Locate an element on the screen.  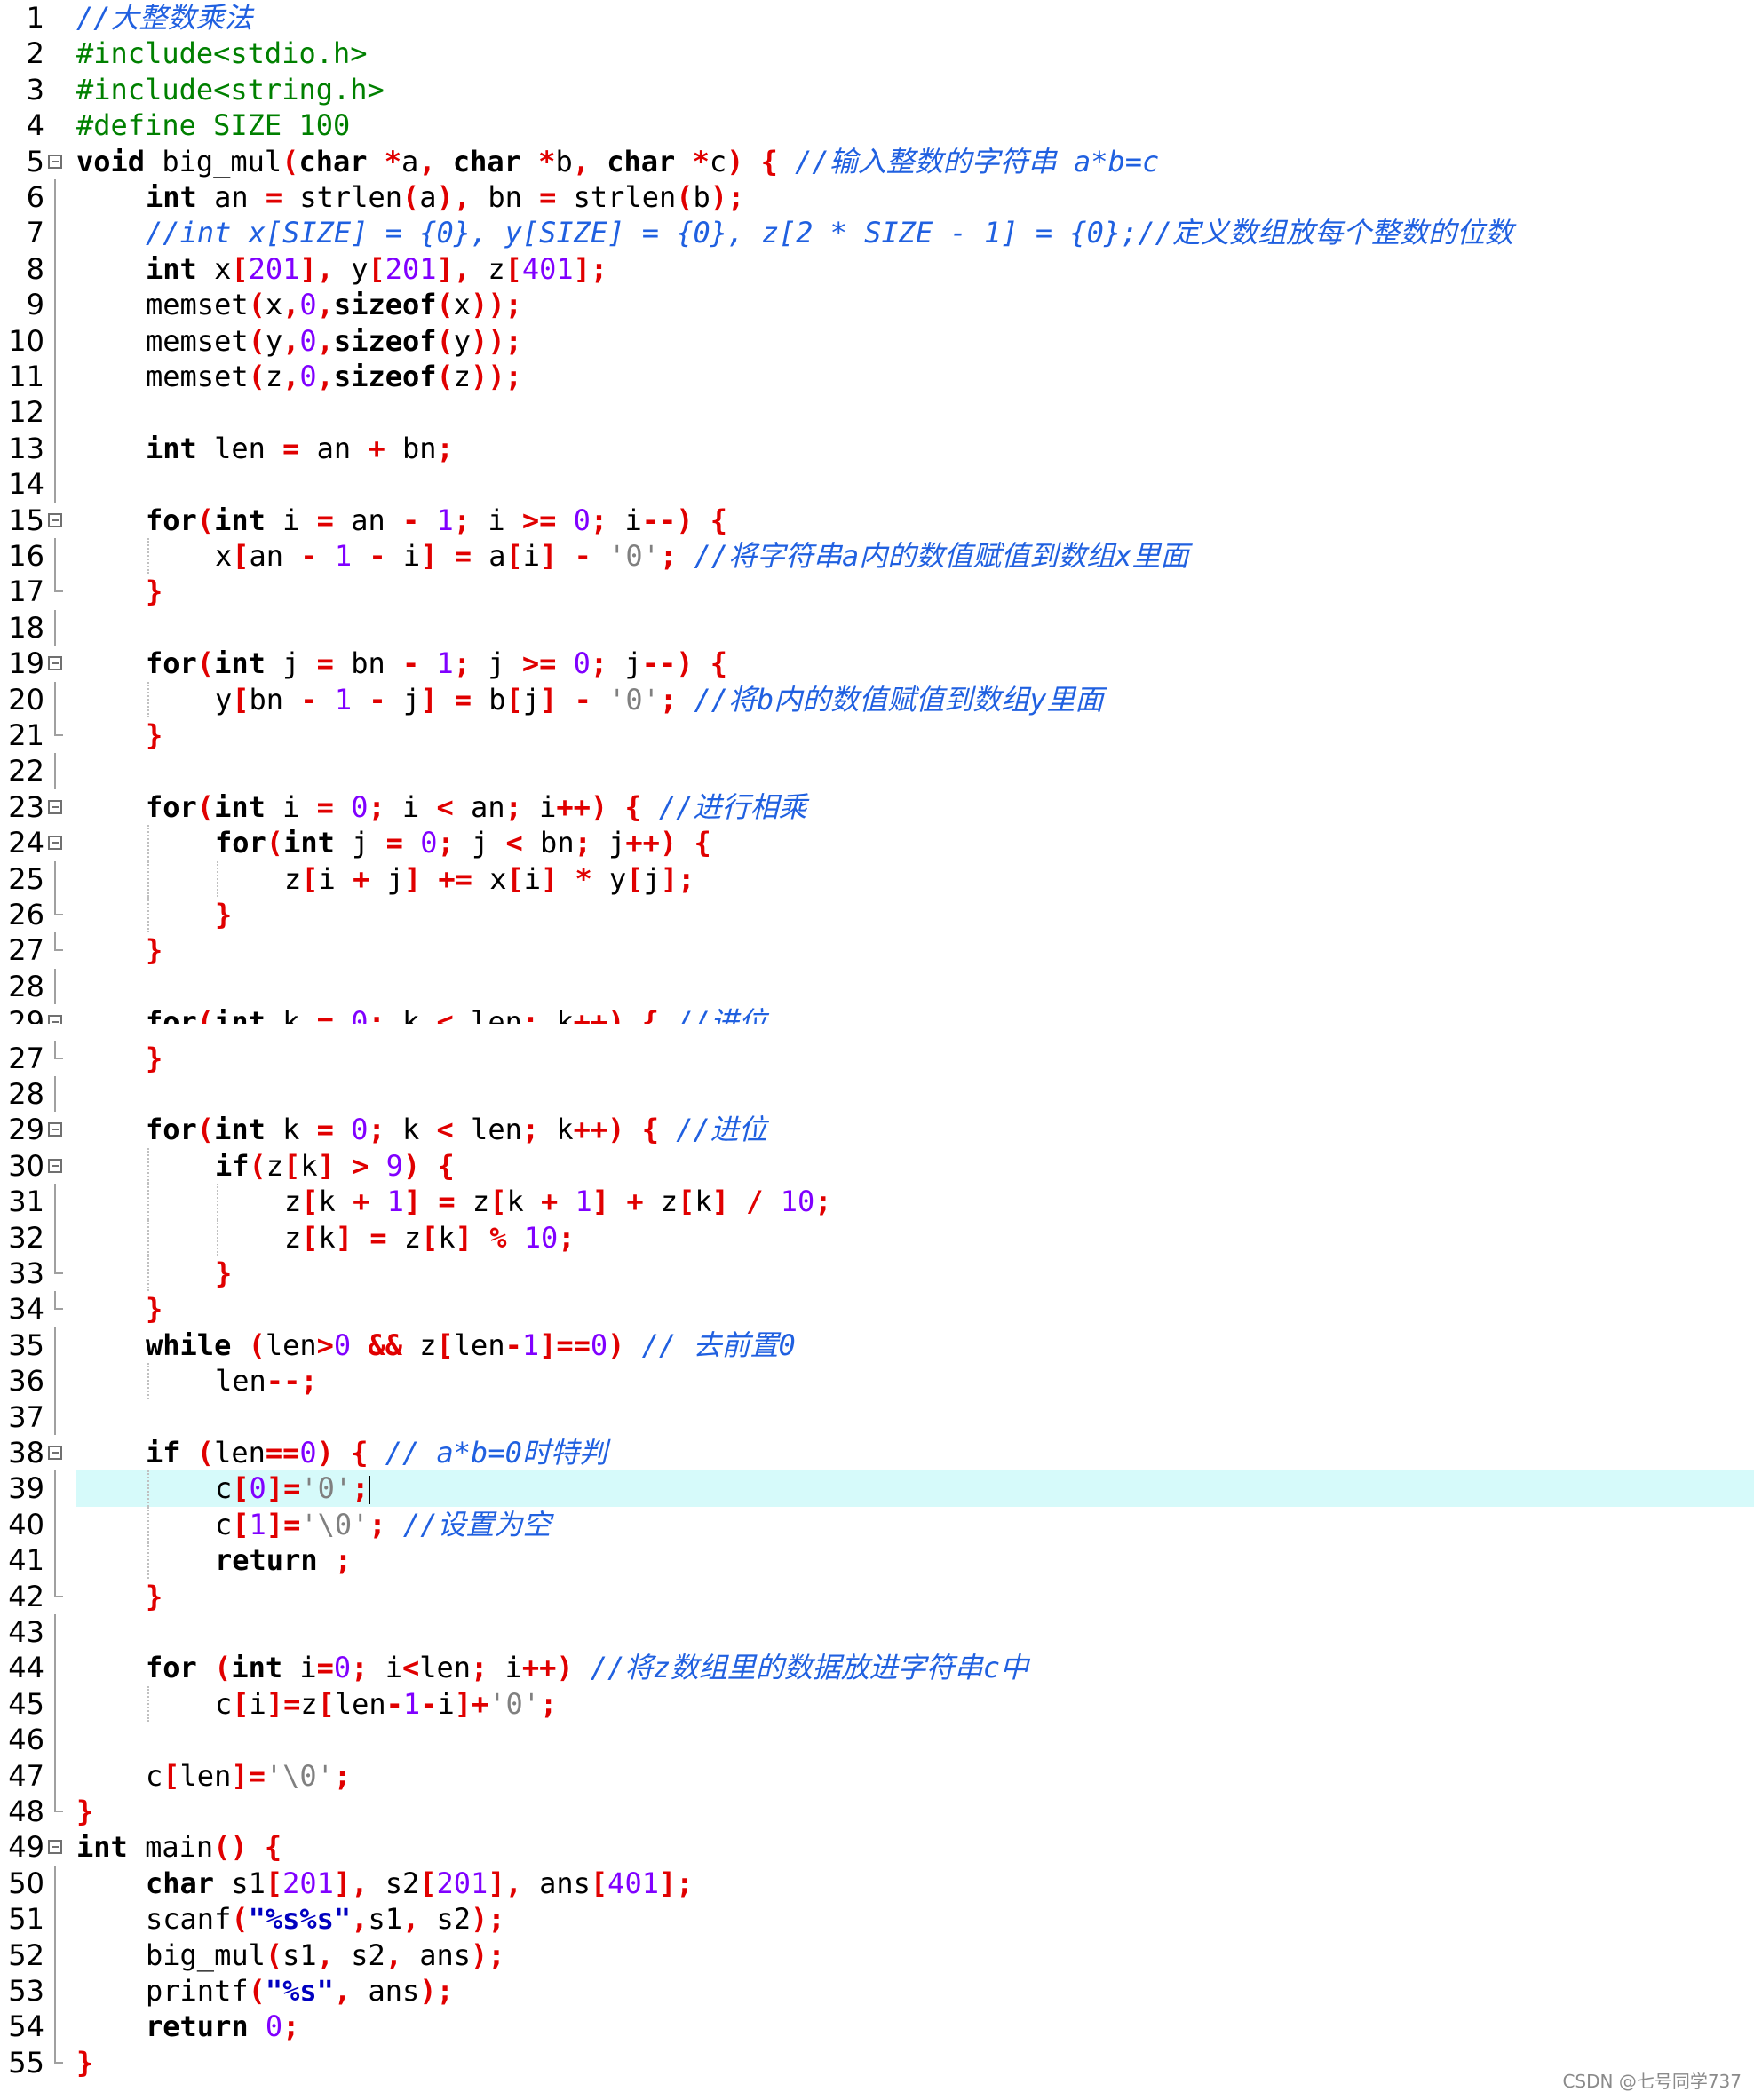
code-line: 31 z[k + 1] = z[k + 1] + z[k] / 10; is located at coordinates (877, 1202).